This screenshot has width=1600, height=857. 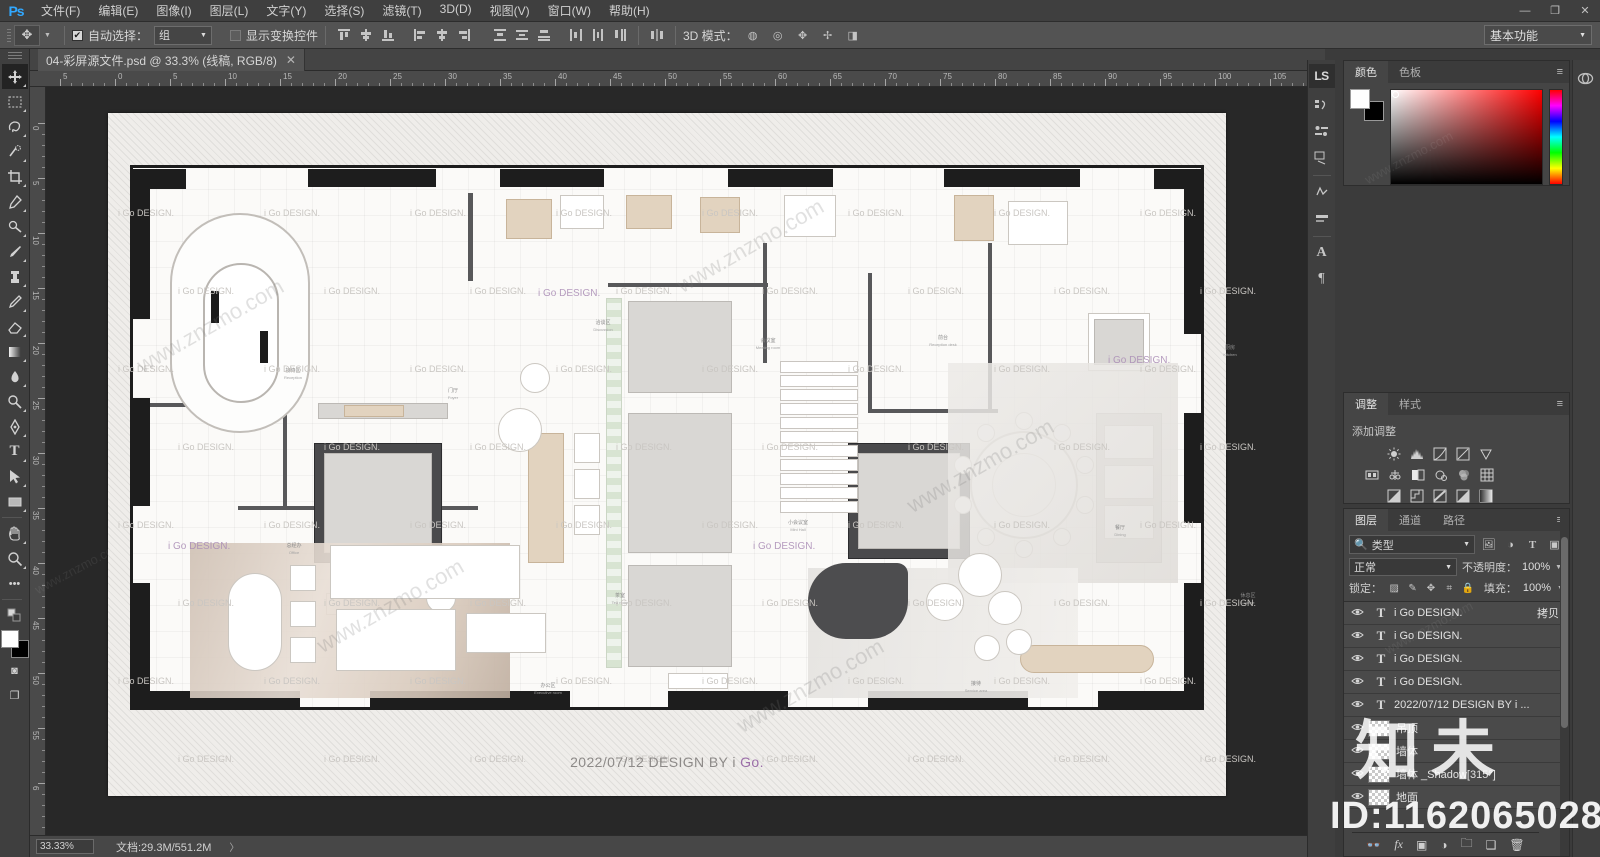 What do you see at coordinates (1467, 588) in the screenshot?
I see `lock-all-icon: 🔒` at bounding box center [1467, 588].